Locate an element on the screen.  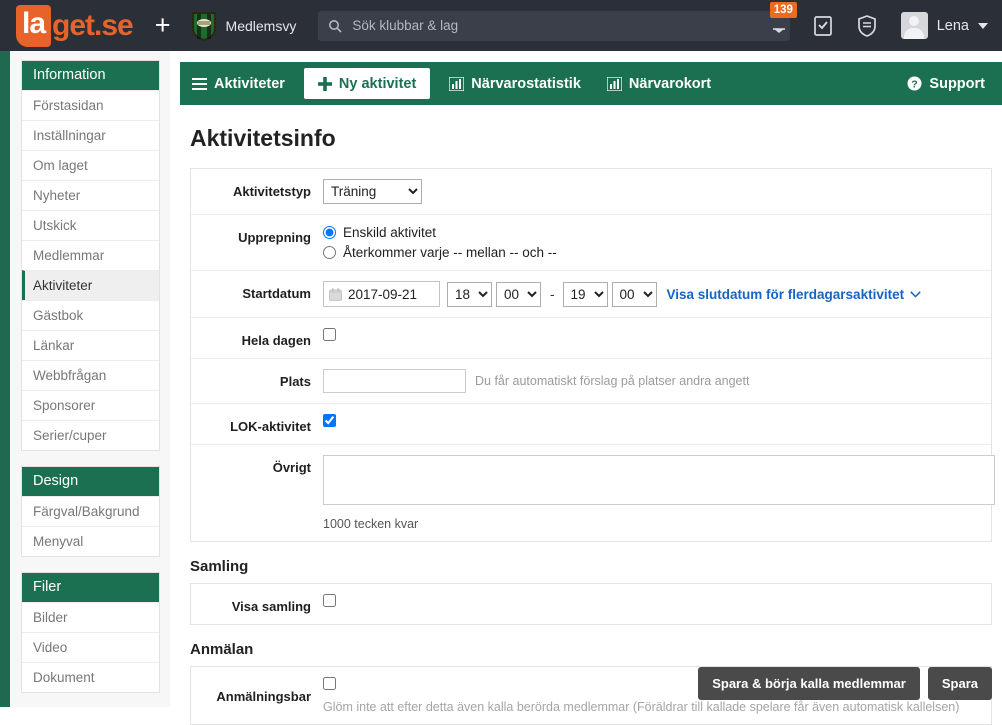
other-textarea is located at coordinates (659, 480).